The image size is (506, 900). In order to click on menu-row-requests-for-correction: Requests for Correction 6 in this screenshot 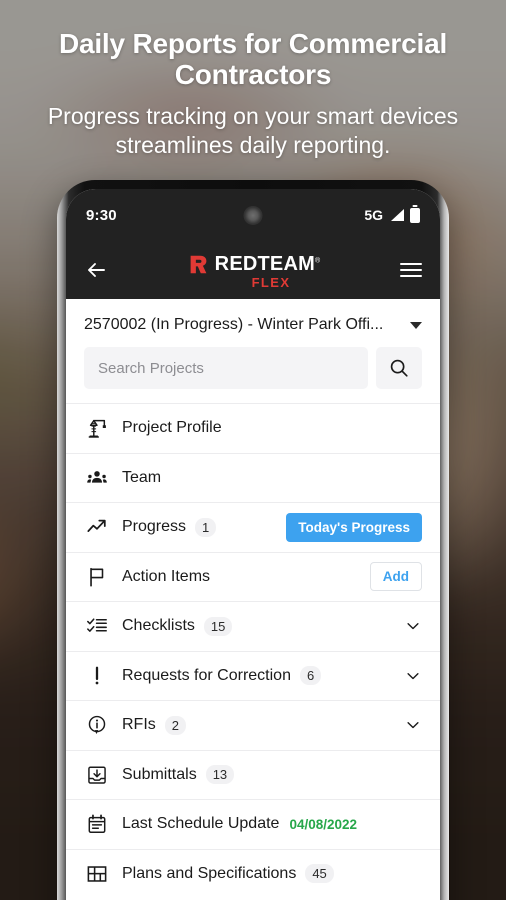, I will do `click(253, 675)`.